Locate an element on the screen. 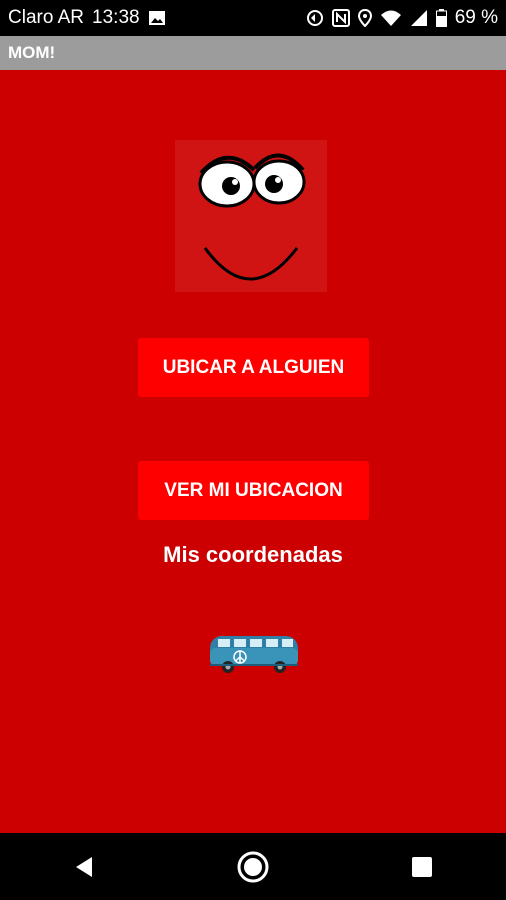 This screenshot has height=900, width=506. my-coordinates-label: Mis coordenadas is located at coordinates (253, 554).